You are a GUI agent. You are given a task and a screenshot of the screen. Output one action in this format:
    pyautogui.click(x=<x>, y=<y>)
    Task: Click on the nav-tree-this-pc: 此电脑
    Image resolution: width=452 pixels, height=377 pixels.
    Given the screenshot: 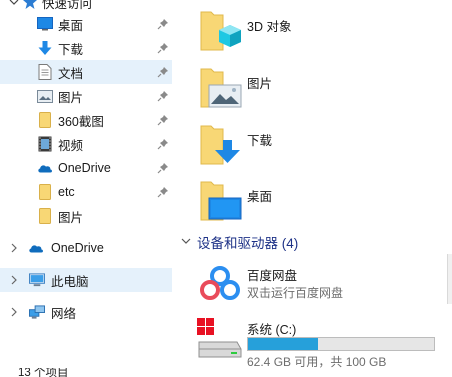 What is the action you would take?
    pyautogui.click(x=86, y=280)
    